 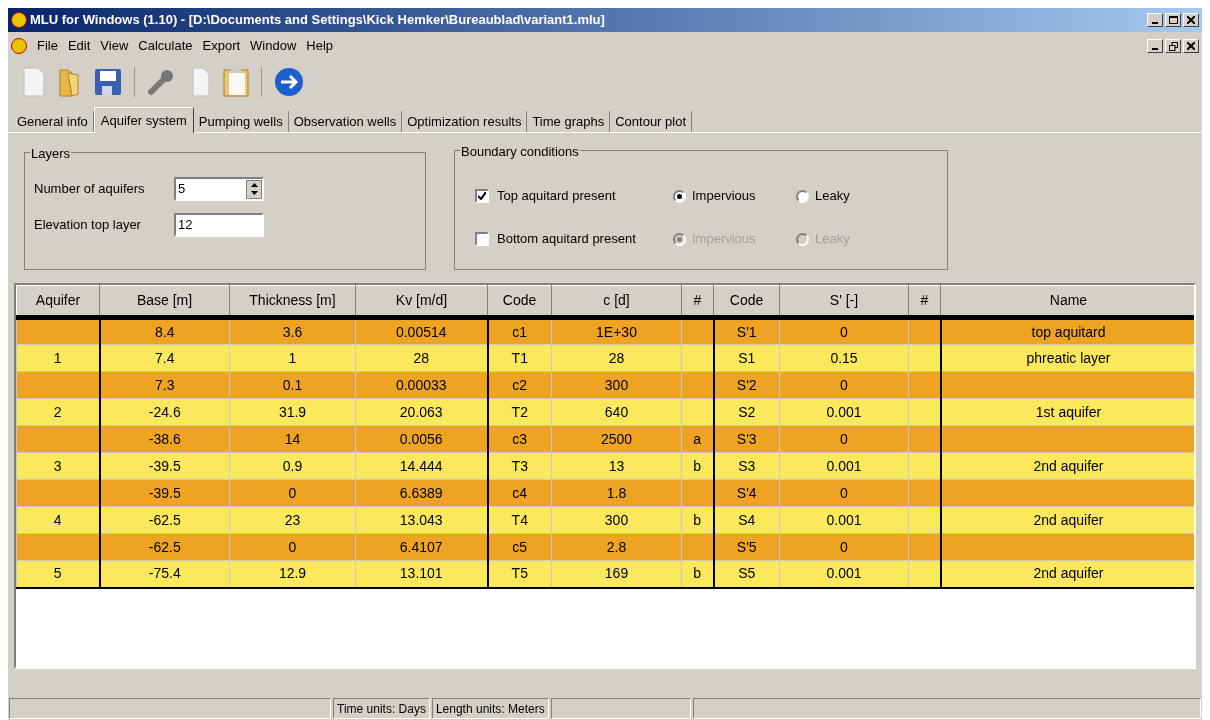 I want to click on table-cell: c4, so click(x=519, y=493).